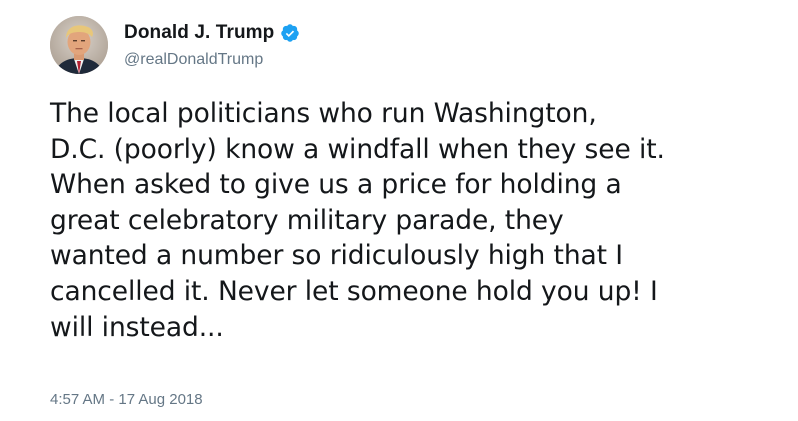  I want to click on author-handle: @realDonaldTrump, so click(212, 60).